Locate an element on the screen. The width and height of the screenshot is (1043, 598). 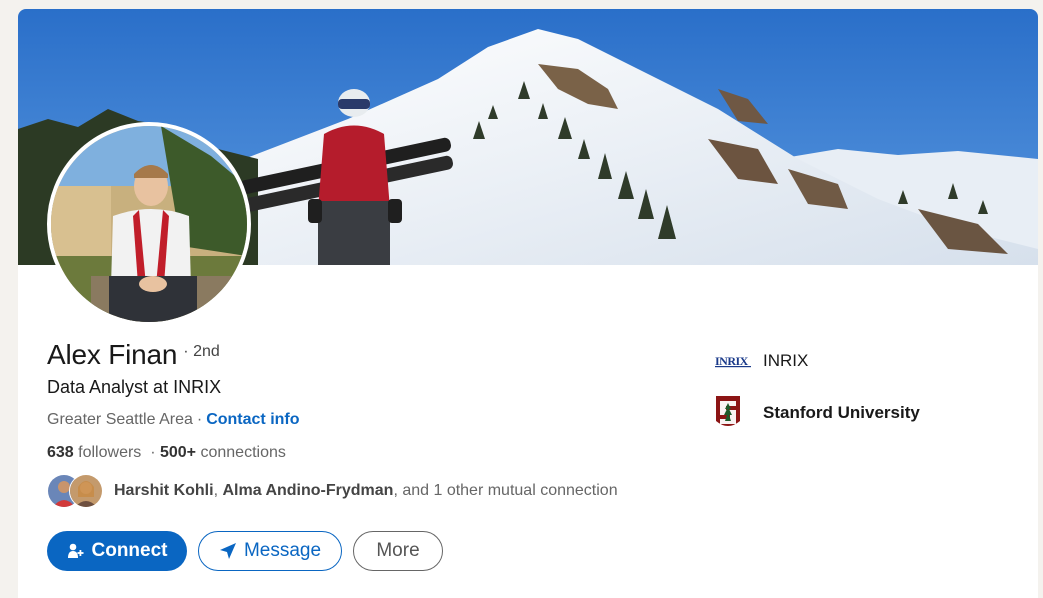
connection-degree: · 2nd is located at coordinates (201, 351).